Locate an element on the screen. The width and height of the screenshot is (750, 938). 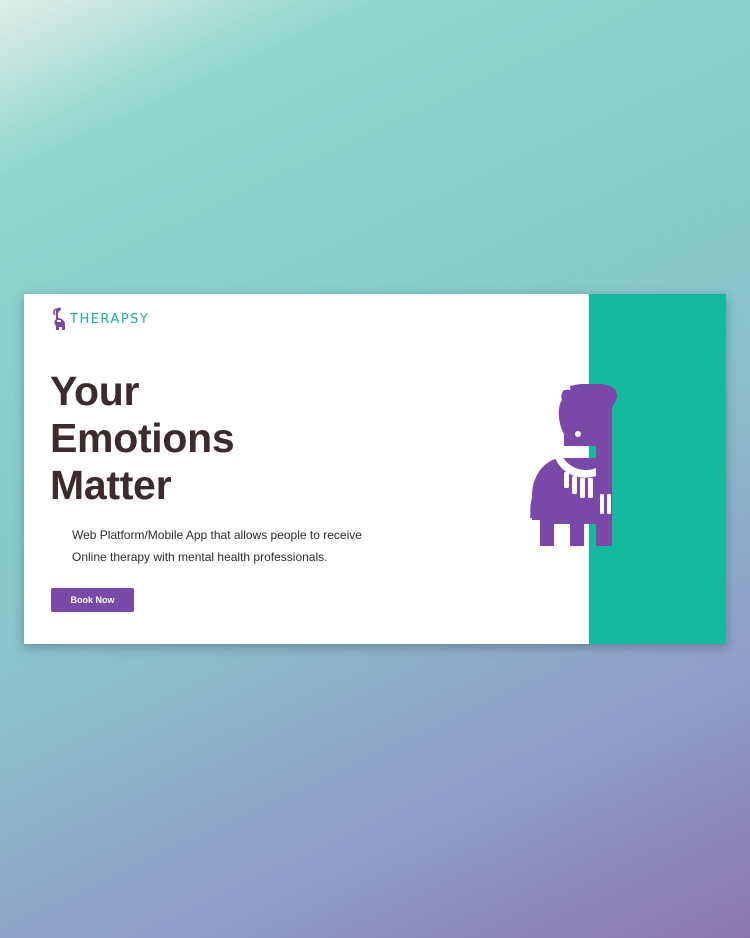
elephant-illustration-icon is located at coordinates (573, 465).